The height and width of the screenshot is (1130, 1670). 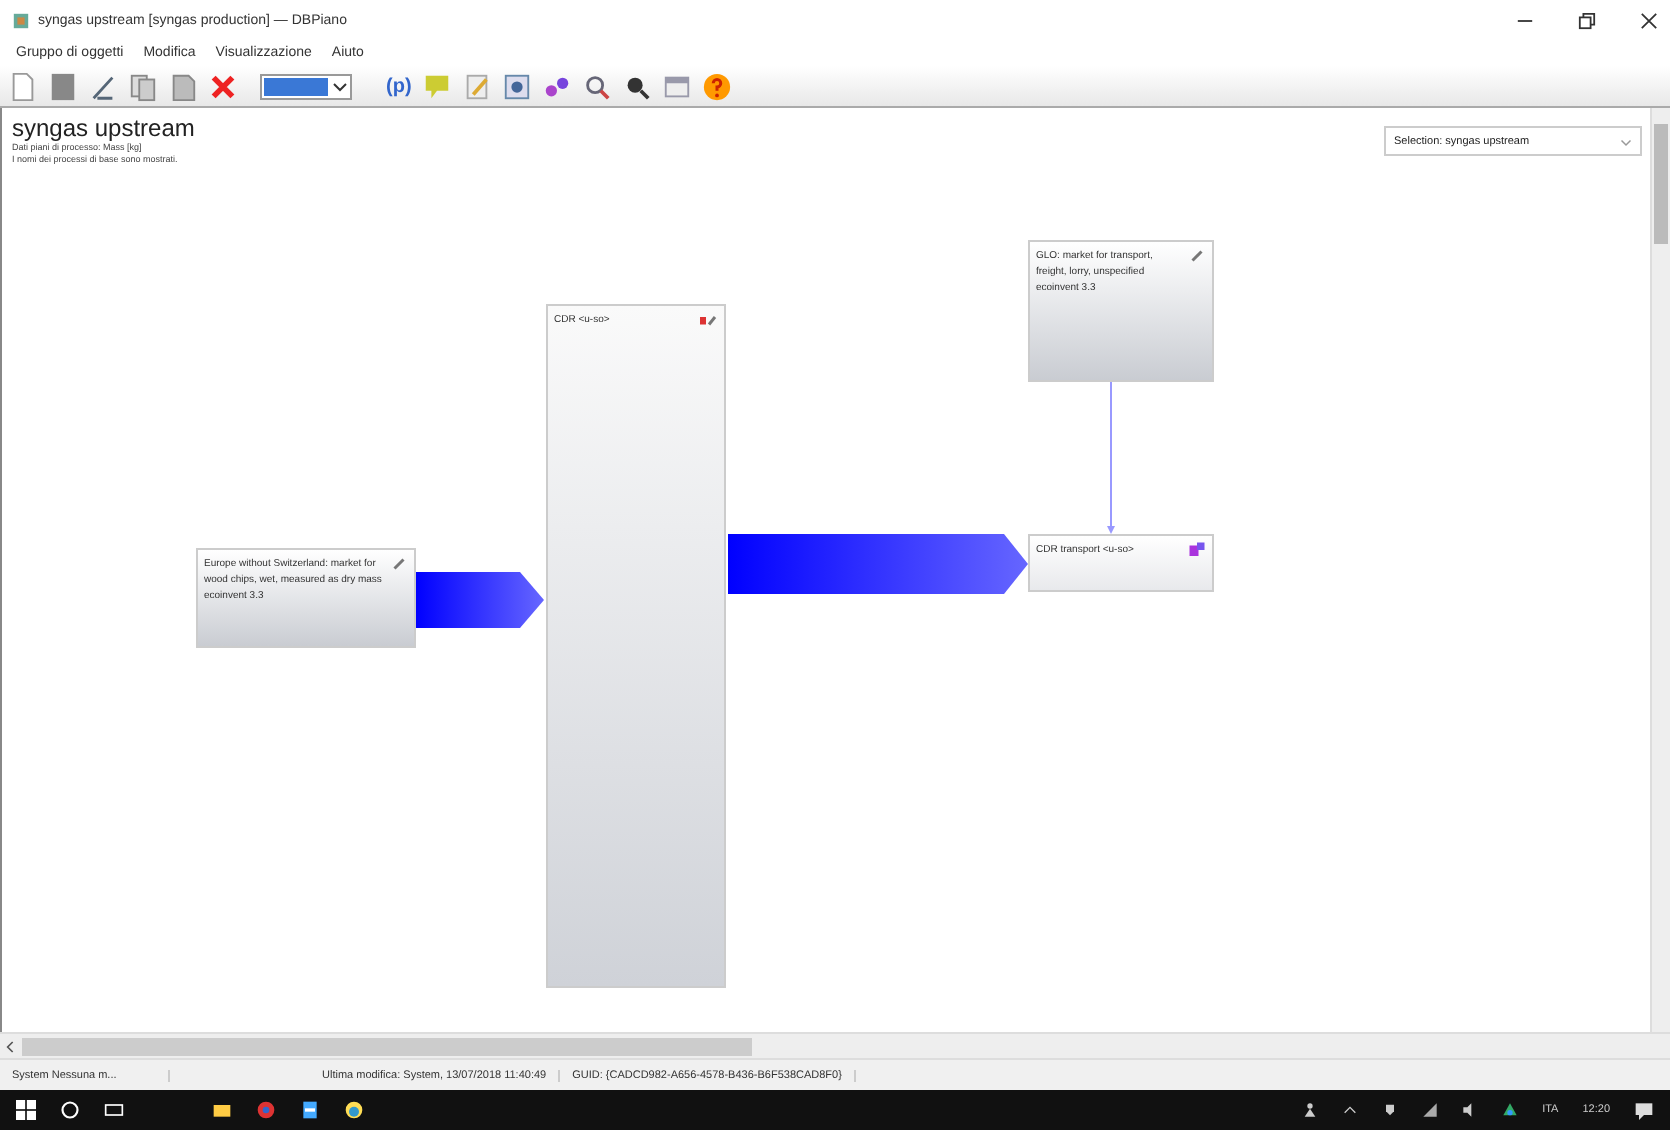 What do you see at coordinates (63, 86) in the screenshot?
I see `save-icon` at bounding box center [63, 86].